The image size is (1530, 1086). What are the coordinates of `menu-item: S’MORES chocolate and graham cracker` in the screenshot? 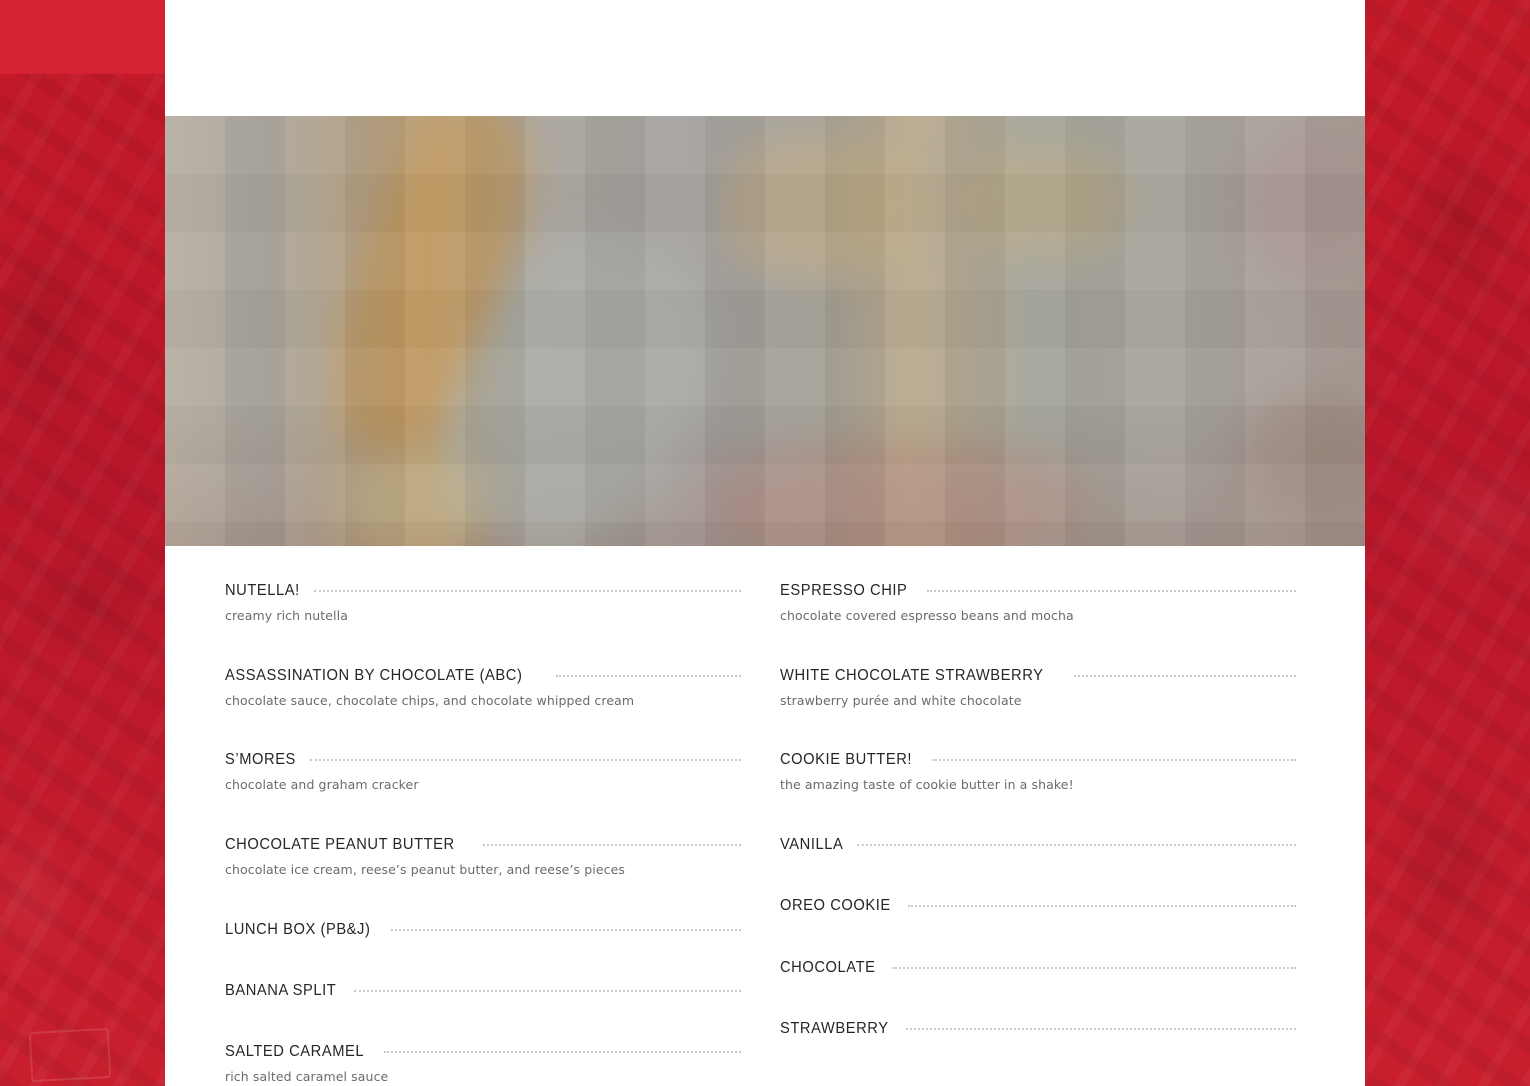 It's located at (483, 770).